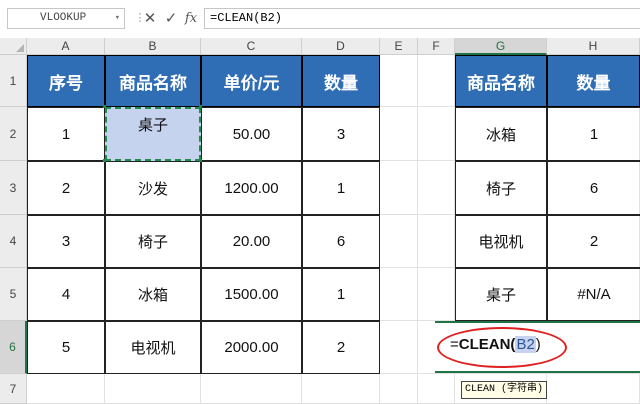  What do you see at coordinates (593, 241) in the screenshot?
I see `right-table-cell: 2` at bounding box center [593, 241].